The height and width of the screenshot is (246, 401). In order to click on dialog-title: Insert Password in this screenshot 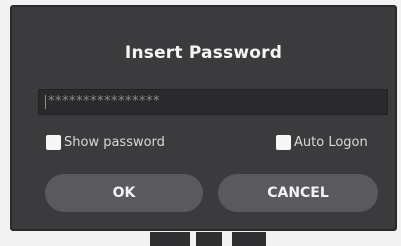, I will do `click(203, 53)`.